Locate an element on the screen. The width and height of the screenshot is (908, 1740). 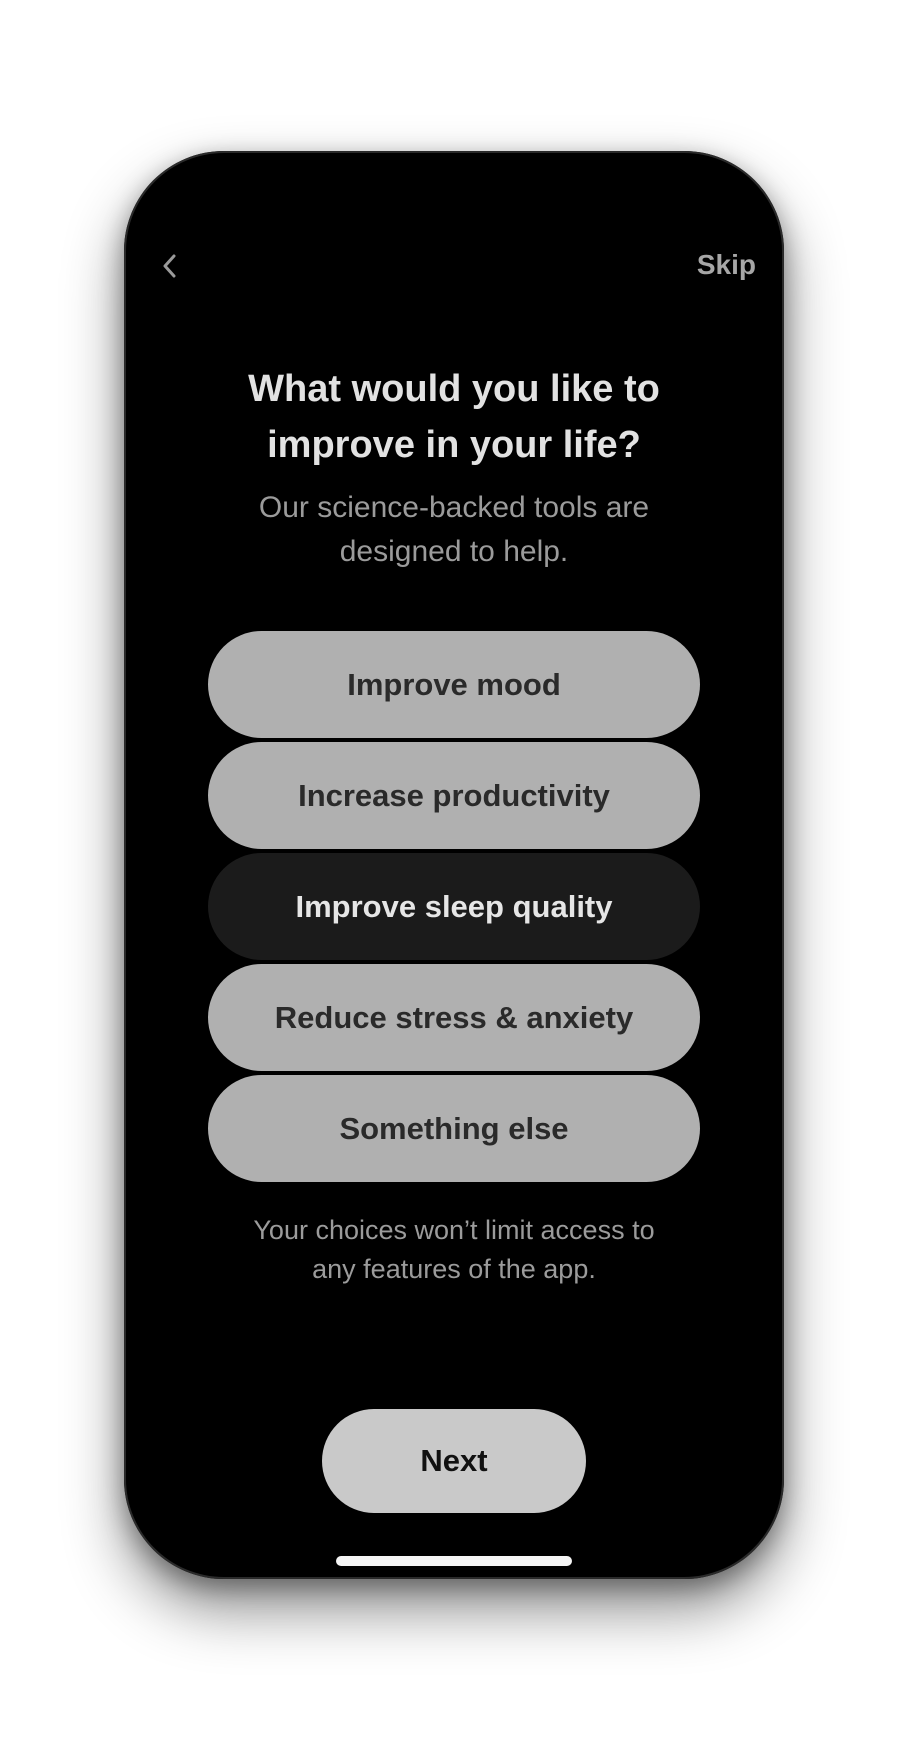
back-button is located at coordinates (170, 266).